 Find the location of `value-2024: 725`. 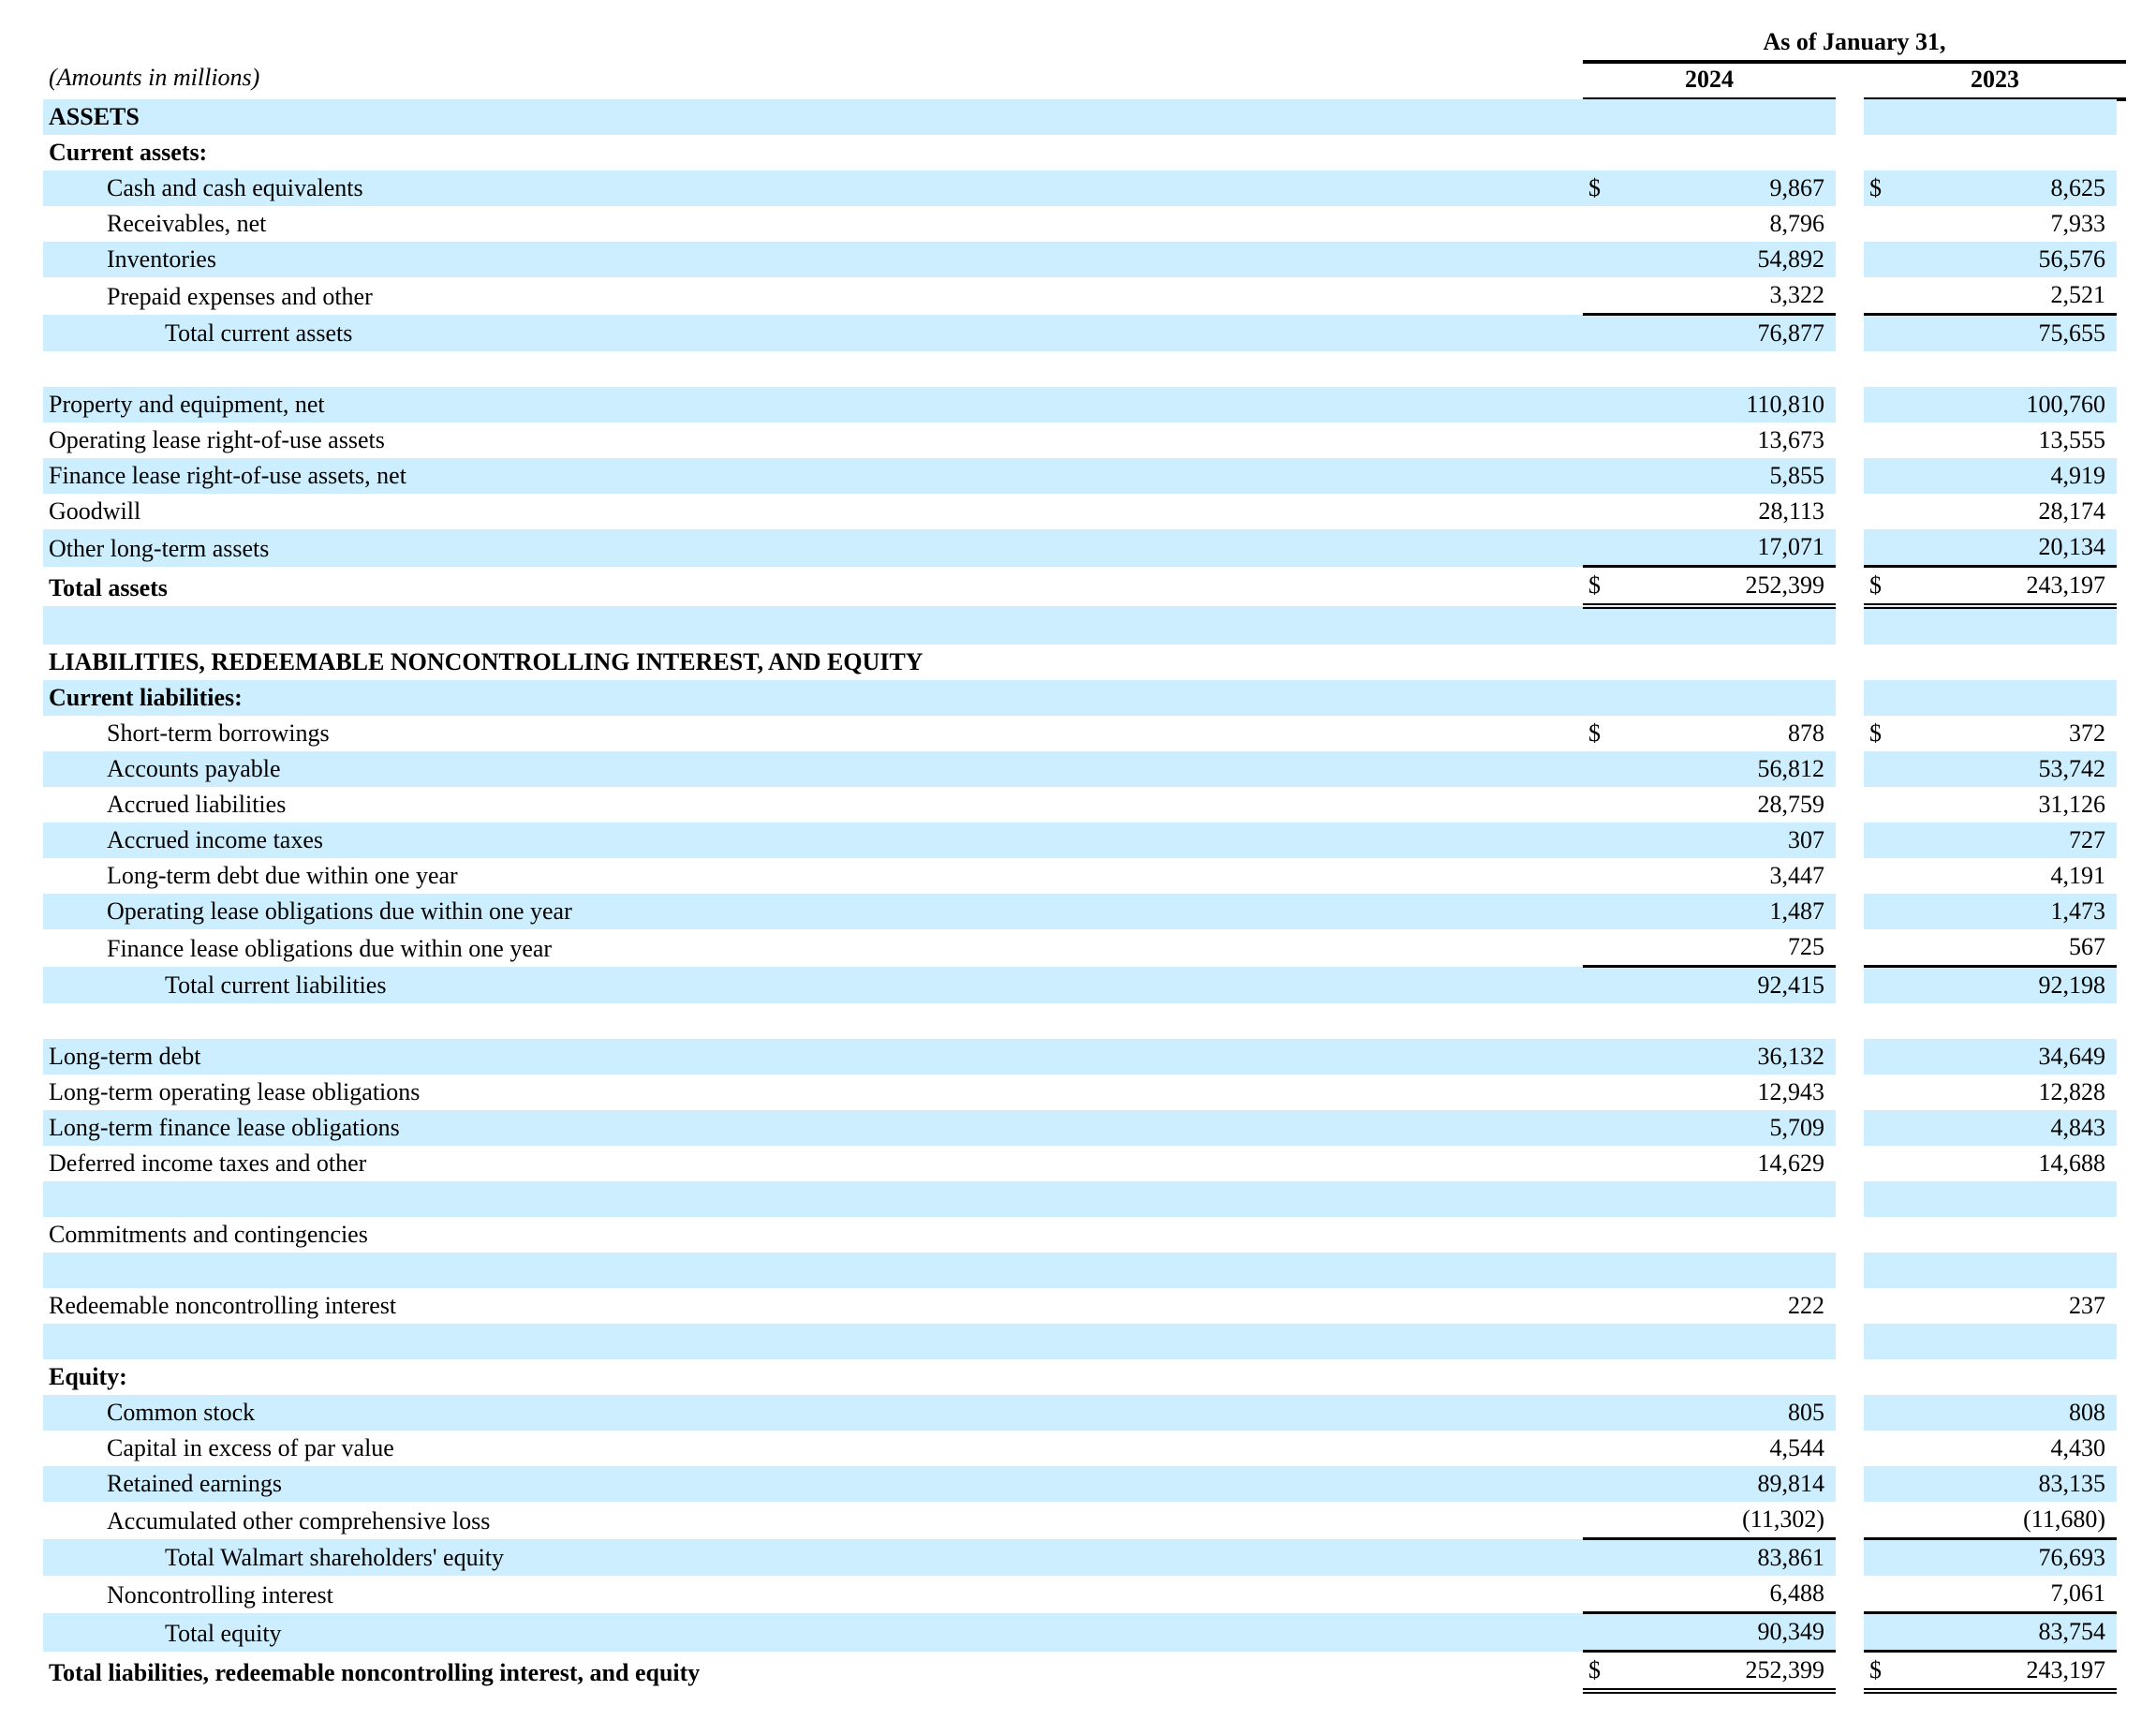

value-2024: 725 is located at coordinates (1806, 947).